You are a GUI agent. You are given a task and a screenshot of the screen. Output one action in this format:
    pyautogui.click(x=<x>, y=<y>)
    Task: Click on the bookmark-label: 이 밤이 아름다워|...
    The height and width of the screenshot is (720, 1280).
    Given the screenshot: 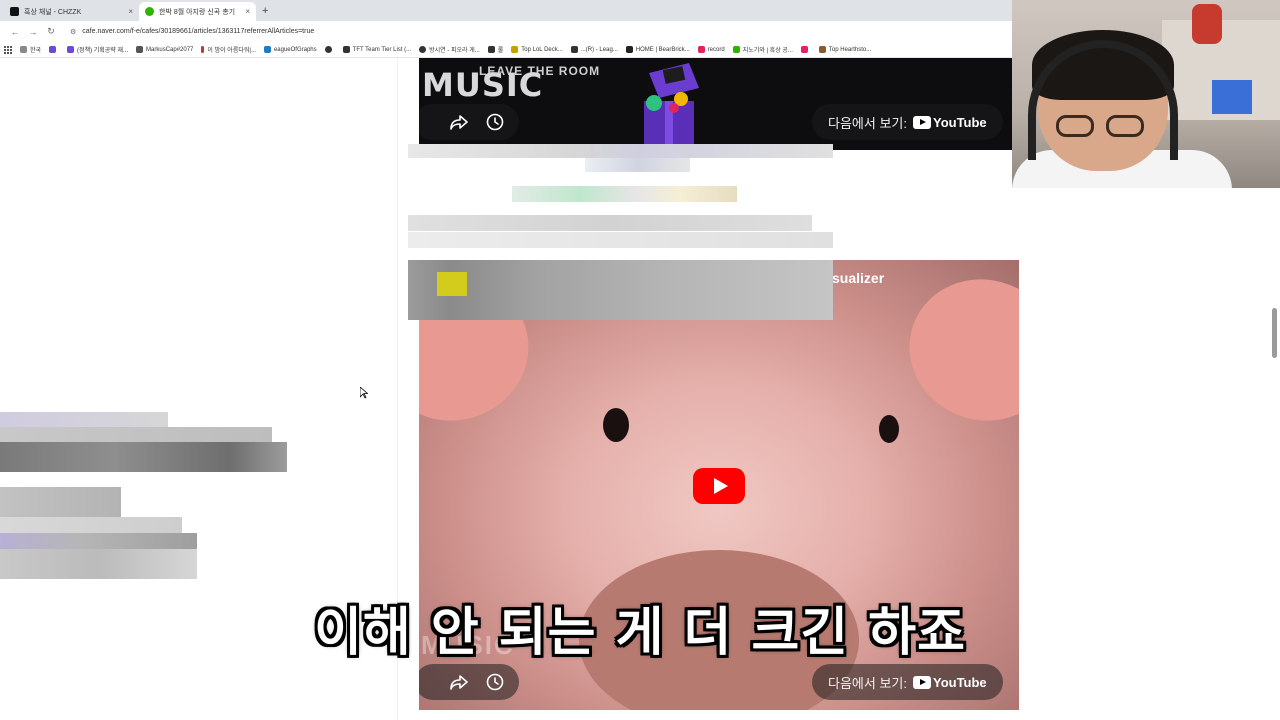 What is the action you would take?
    pyautogui.click(x=231, y=51)
    